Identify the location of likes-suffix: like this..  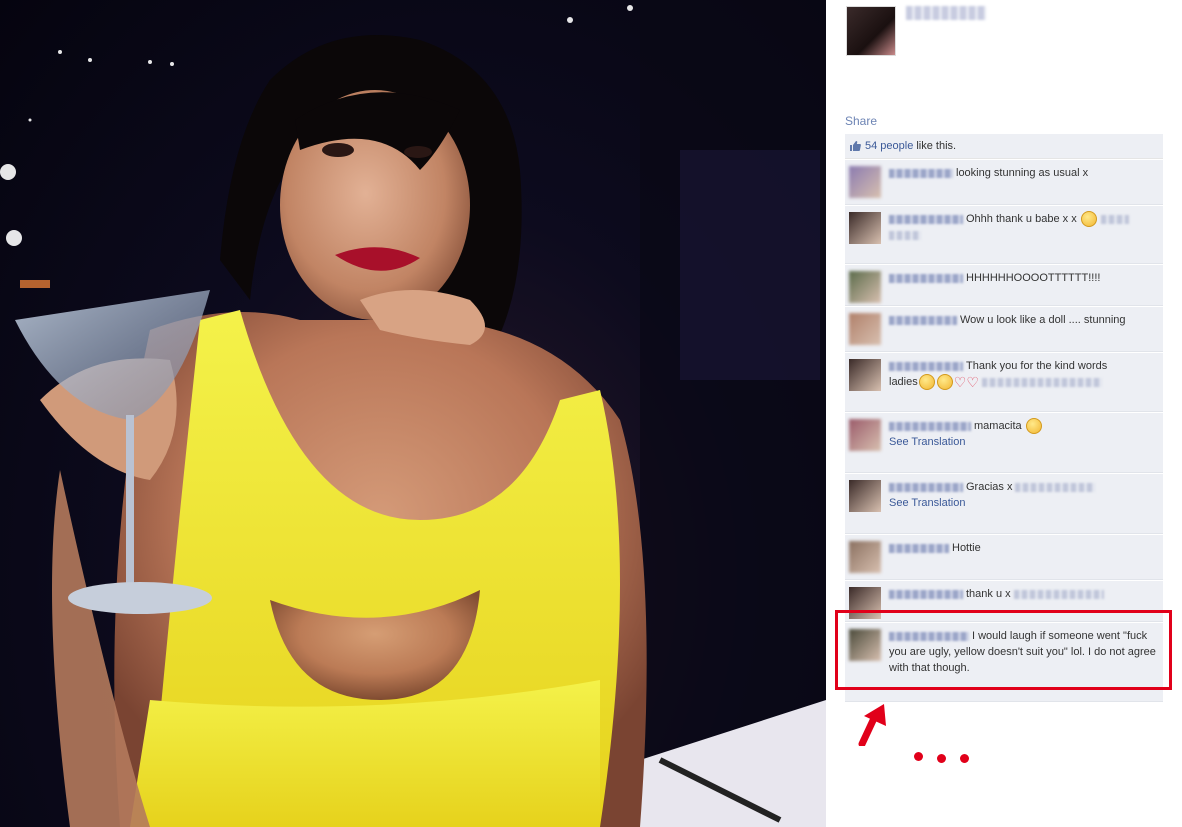
(936, 146).